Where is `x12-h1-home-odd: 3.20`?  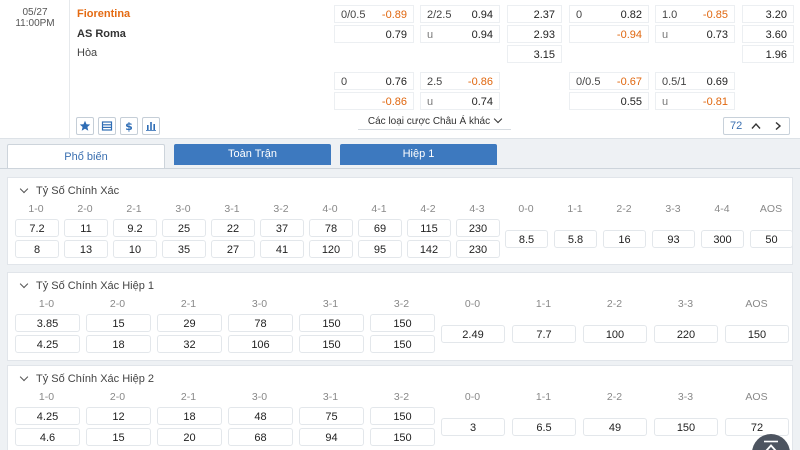
x12-h1-home-odd: 3.20 is located at coordinates (768, 14).